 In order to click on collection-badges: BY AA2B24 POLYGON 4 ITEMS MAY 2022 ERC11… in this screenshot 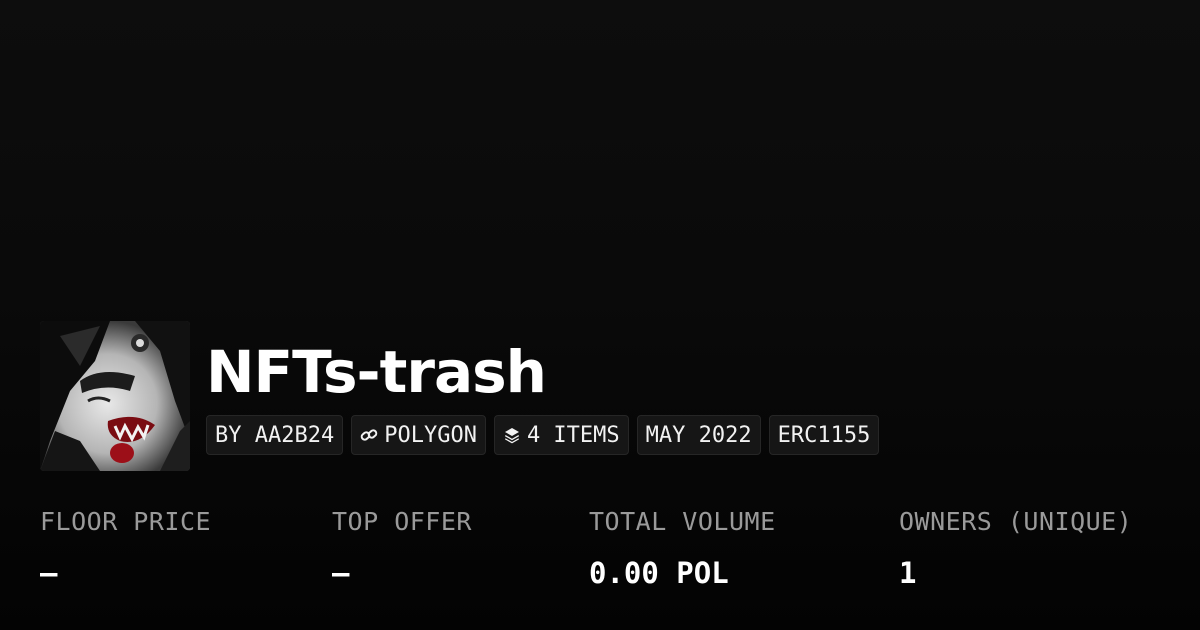, I will do `click(543, 435)`.